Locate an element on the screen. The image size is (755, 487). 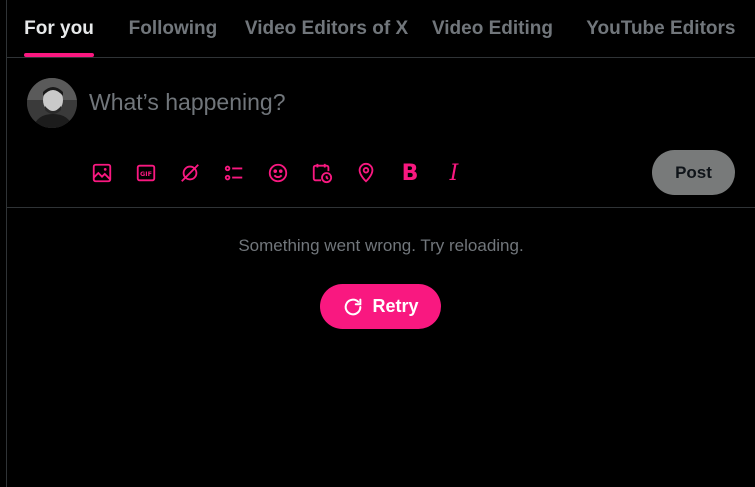
retry-label: Retry is located at coordinates (395, 306).